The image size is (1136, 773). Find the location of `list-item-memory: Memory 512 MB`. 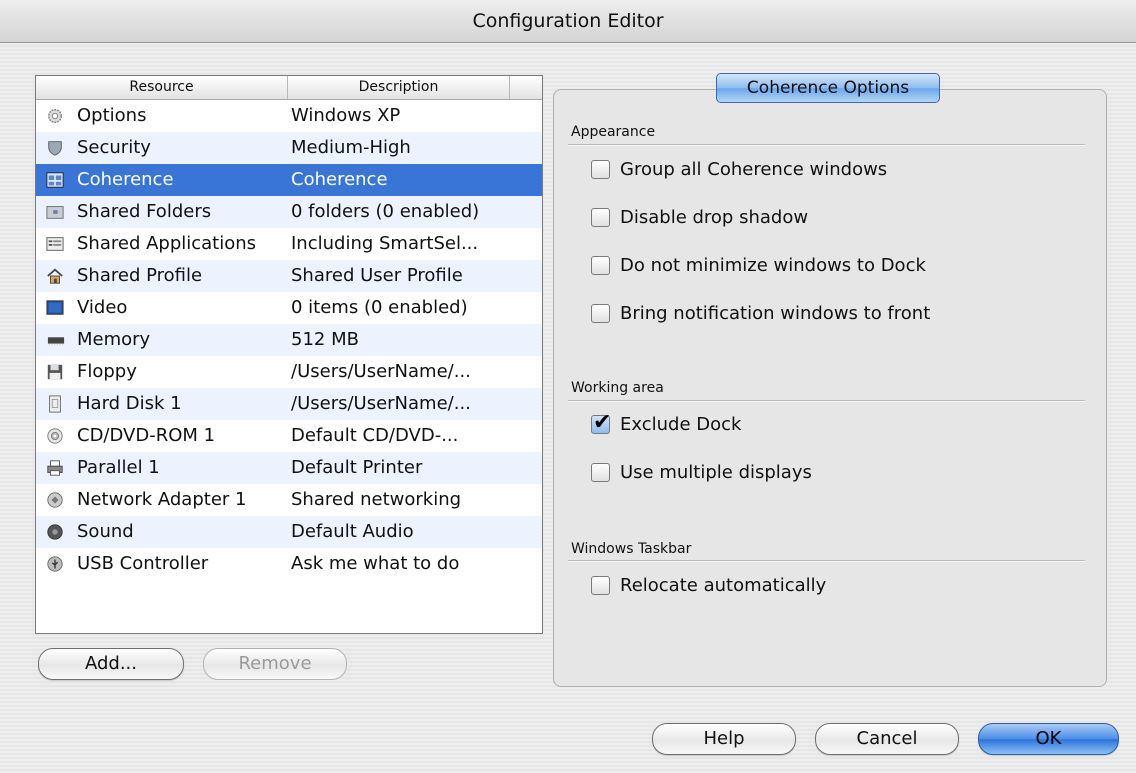

list-item-memory: Memory 512 MB is located at coordinates (289, 340).